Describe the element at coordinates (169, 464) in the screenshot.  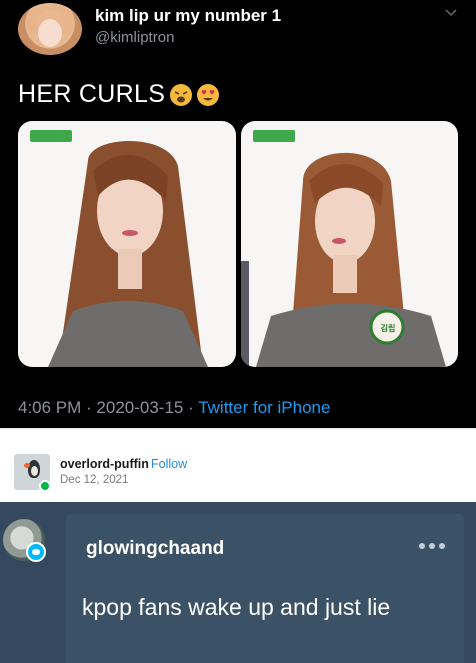
I see `follow-button: Follow` at that location.